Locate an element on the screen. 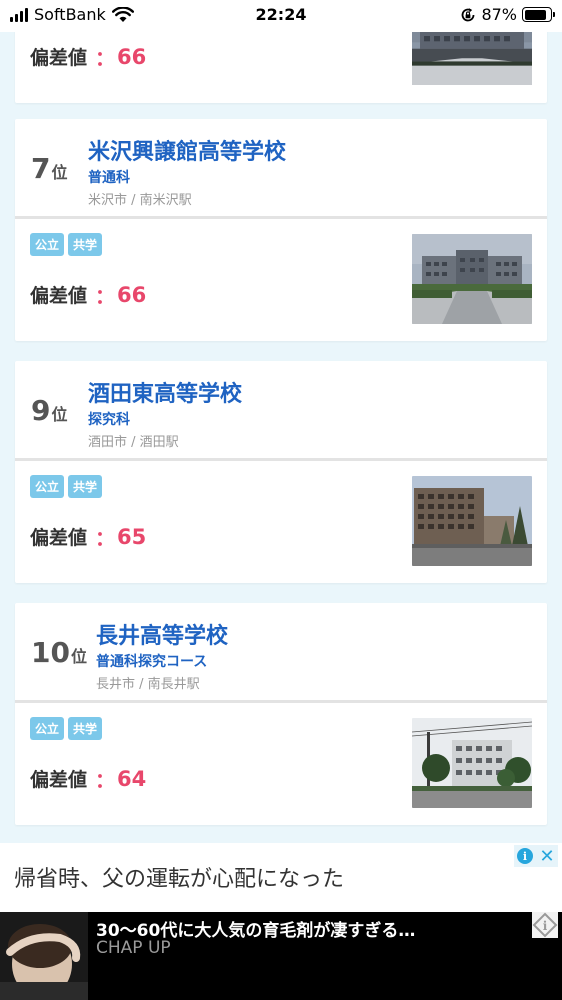  hensachi-row: 偏差値 ： 65 is located at coordinates (88, 536).